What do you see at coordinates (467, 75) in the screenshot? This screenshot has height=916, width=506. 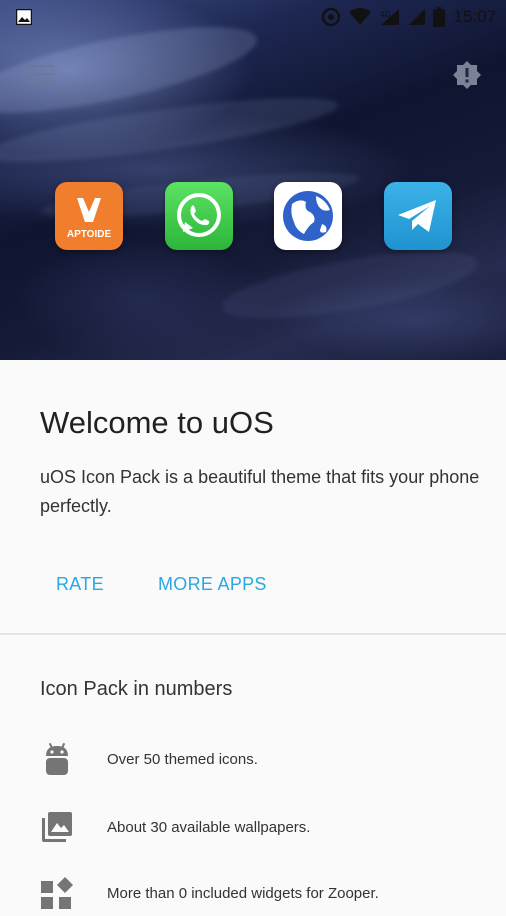 I see `alert-badge-icon` at bounding box center [467, 75].